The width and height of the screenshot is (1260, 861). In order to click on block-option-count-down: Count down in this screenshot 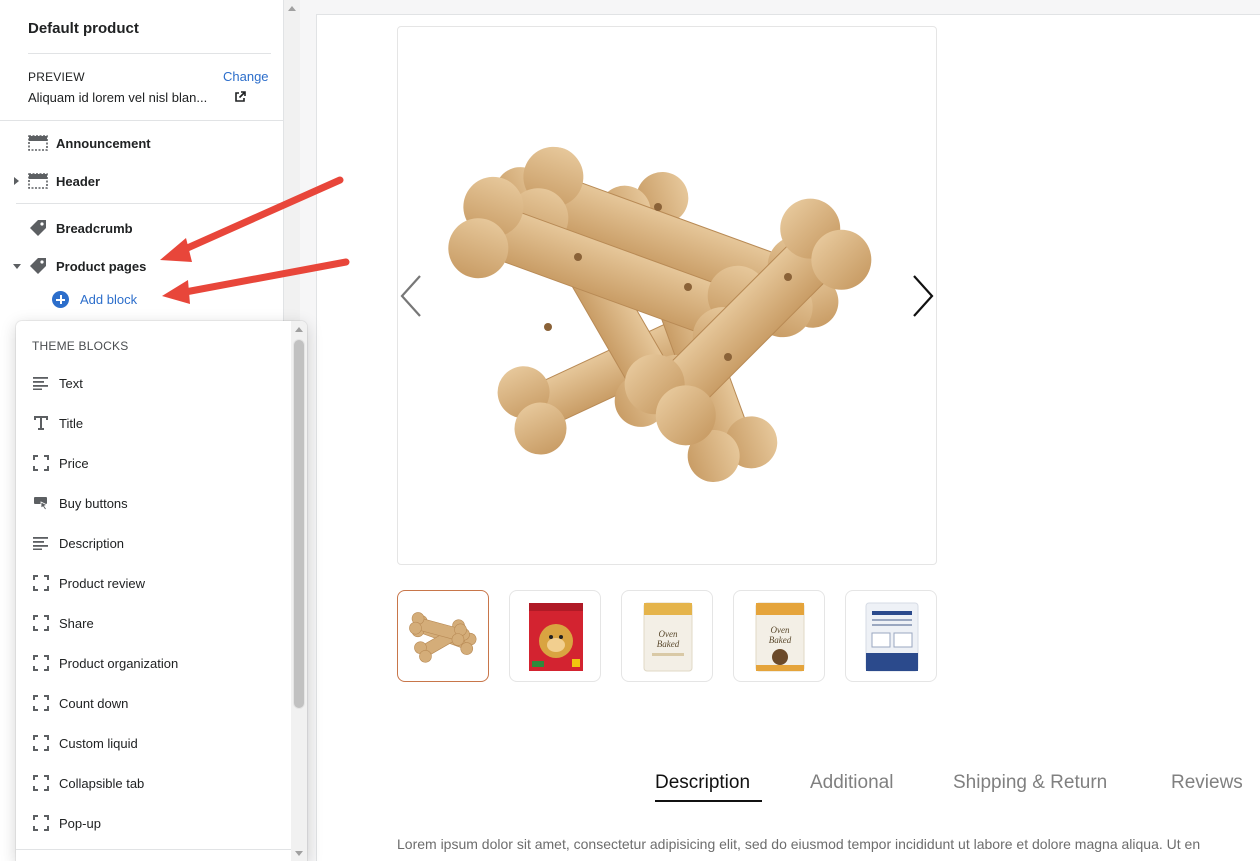, I will do `click(80, 703)`.